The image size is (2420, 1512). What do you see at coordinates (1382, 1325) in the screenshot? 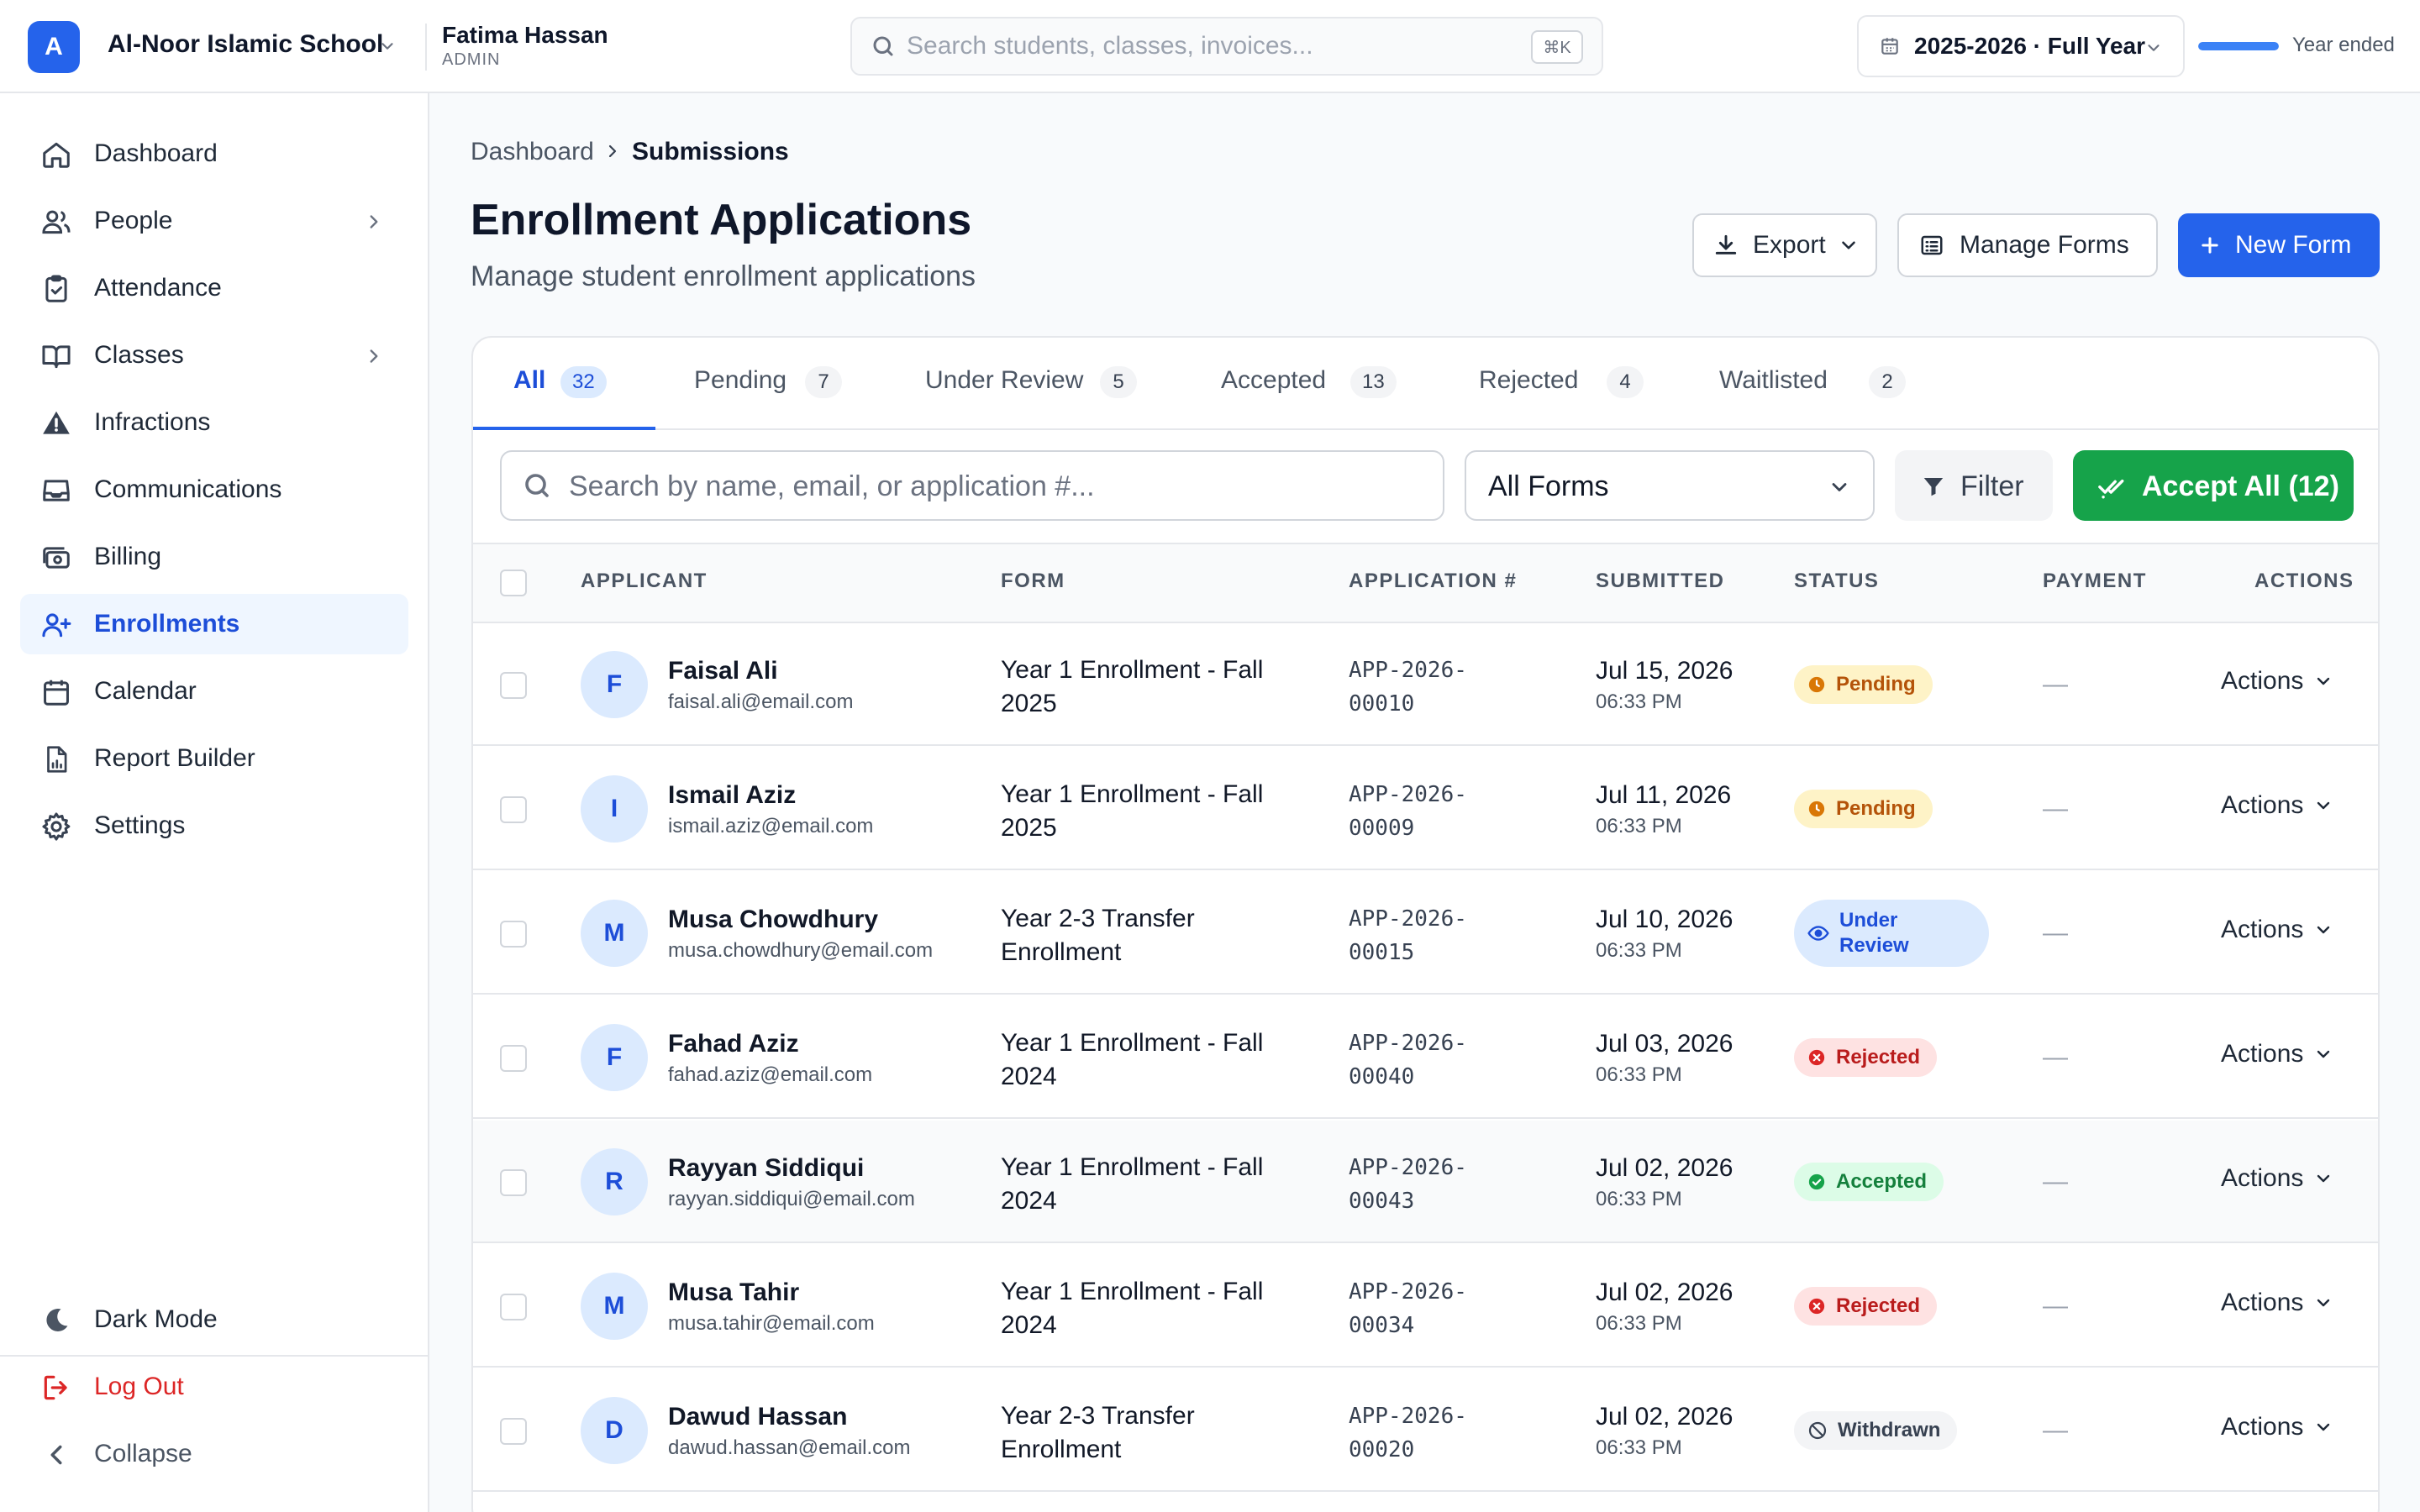
I see `application-number-suffix: 00034` at bounding box center [1382, 1325].